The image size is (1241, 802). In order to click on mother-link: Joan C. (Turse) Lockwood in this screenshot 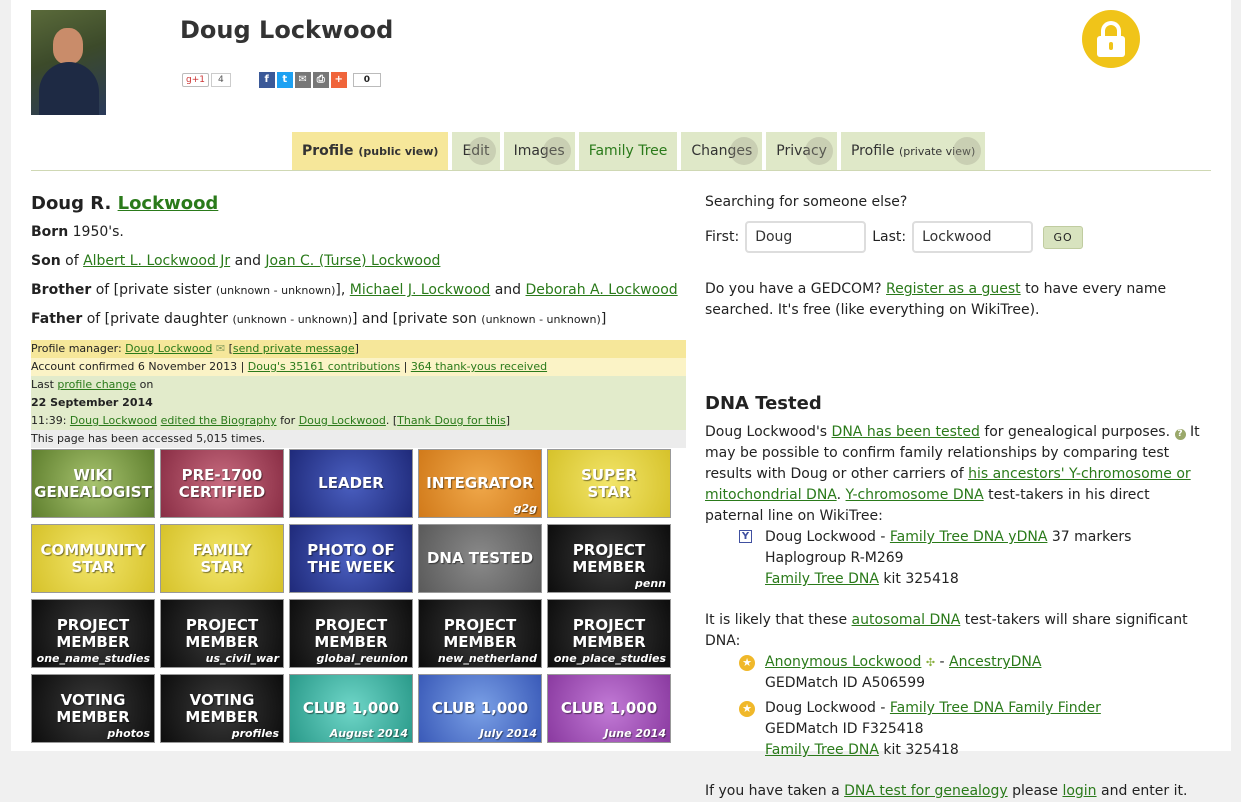, I will do `click(352, 261)`.